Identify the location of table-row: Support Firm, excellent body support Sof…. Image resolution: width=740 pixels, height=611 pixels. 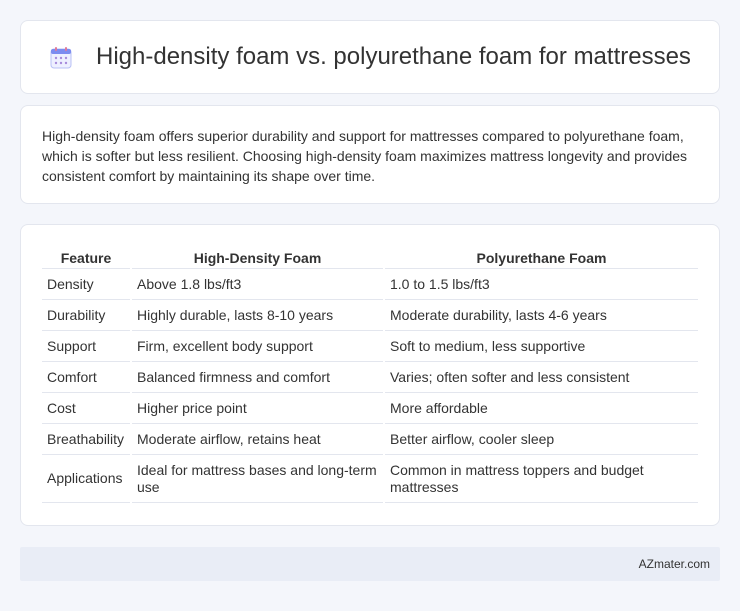
(370, 346).